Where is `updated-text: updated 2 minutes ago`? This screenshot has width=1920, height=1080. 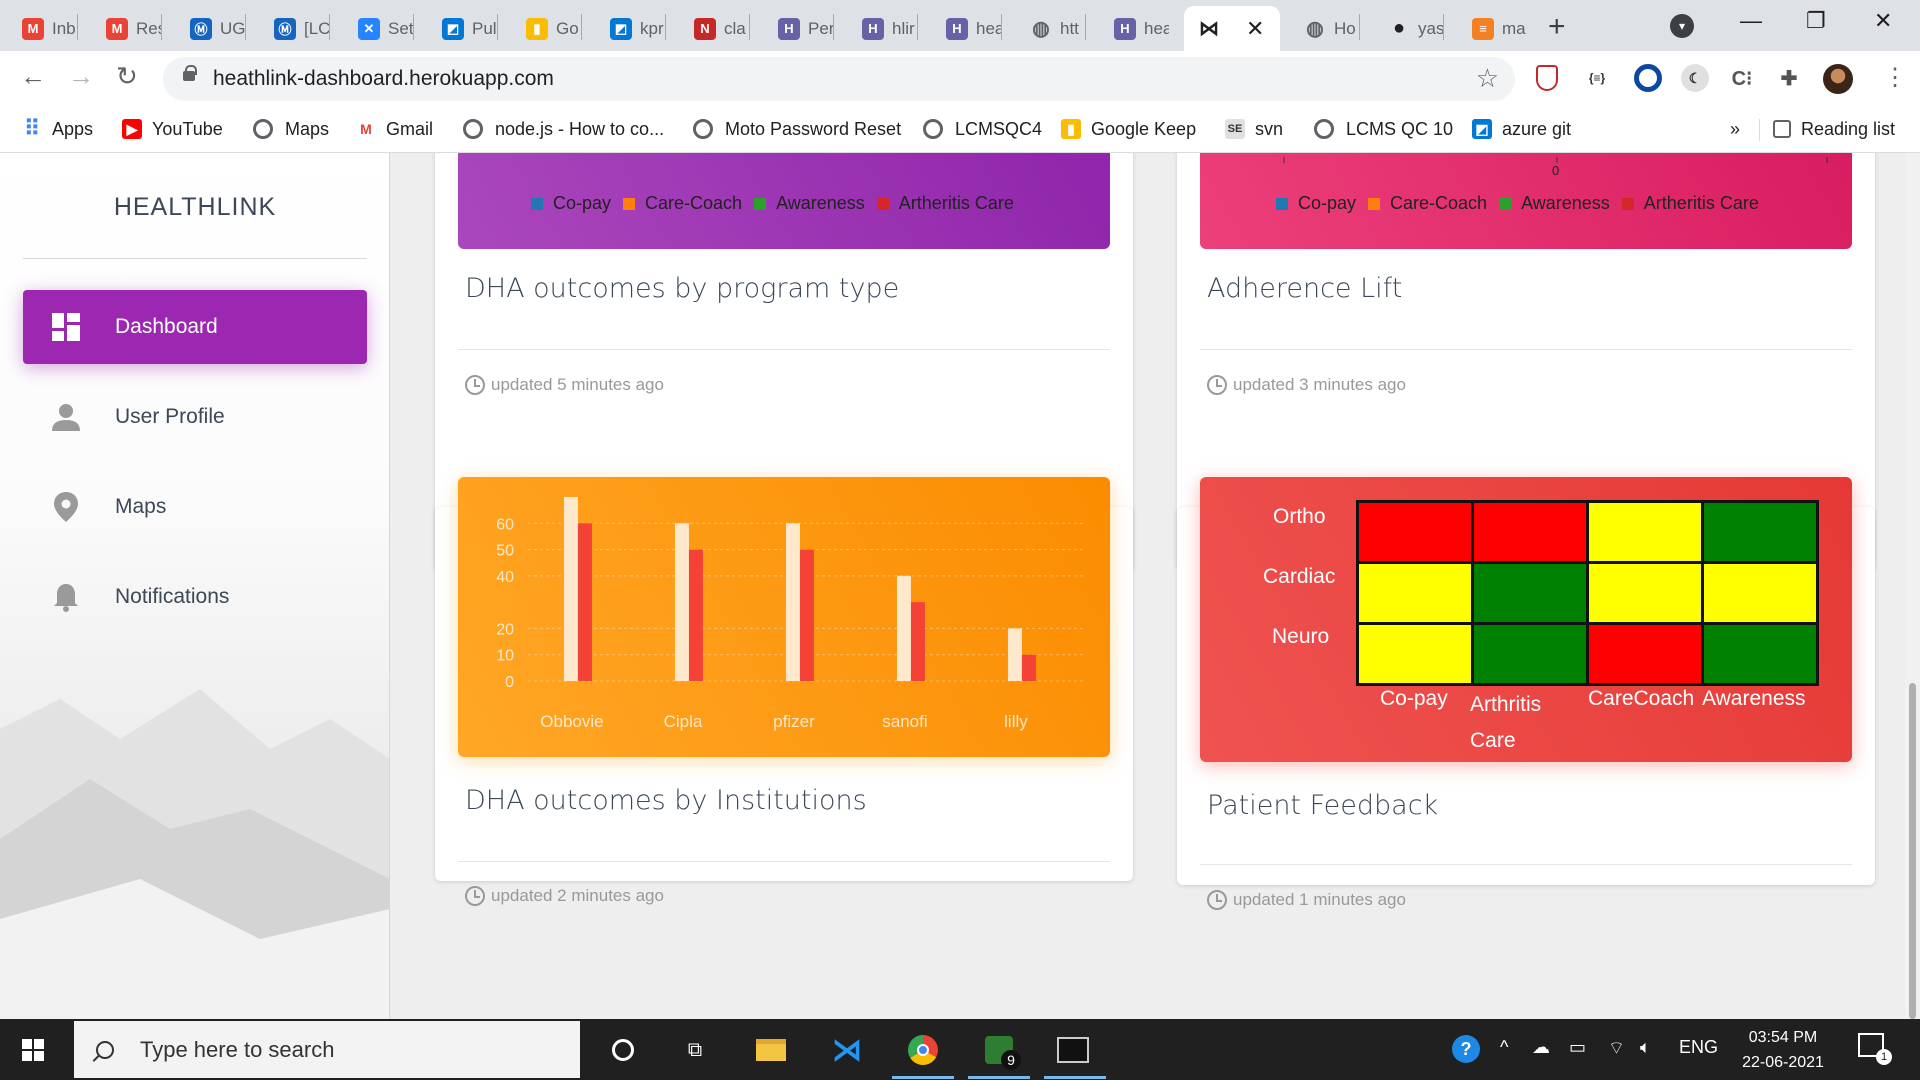
updated-text: updated 2 minutes ago is located at coordinates (577, 895).